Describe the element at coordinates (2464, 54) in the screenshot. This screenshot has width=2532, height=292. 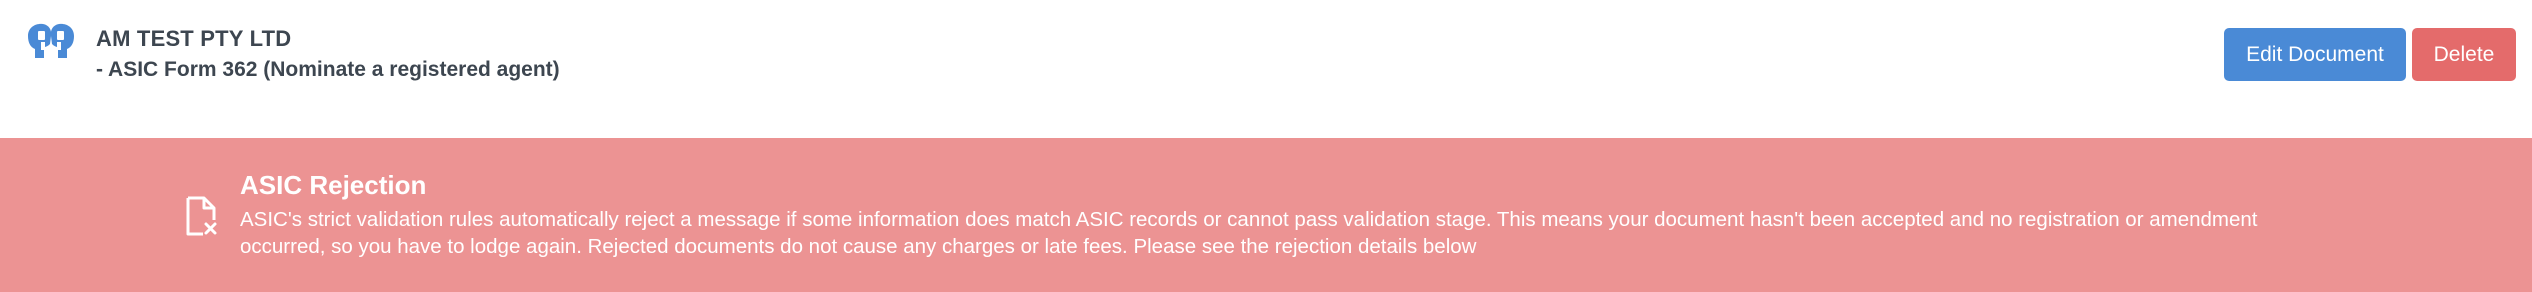
I see `delete-button: Delete` at that location.